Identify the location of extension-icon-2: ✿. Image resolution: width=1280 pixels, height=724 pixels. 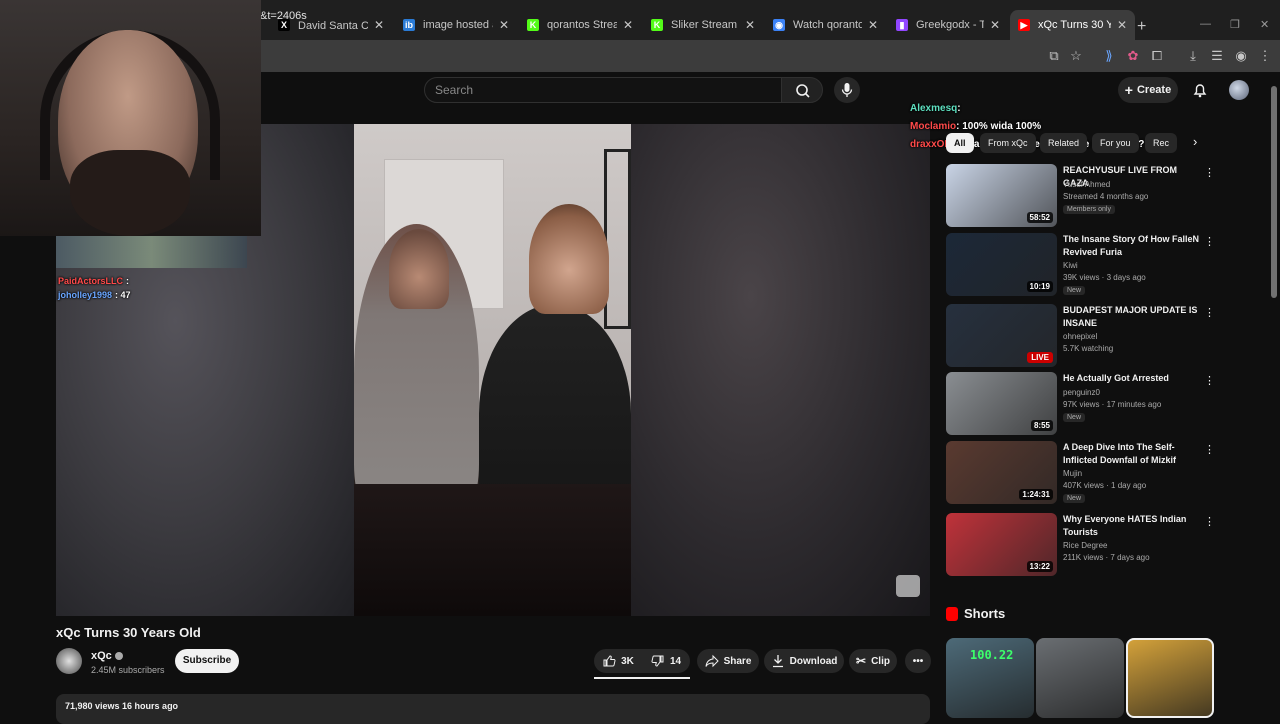
(1133, 56).